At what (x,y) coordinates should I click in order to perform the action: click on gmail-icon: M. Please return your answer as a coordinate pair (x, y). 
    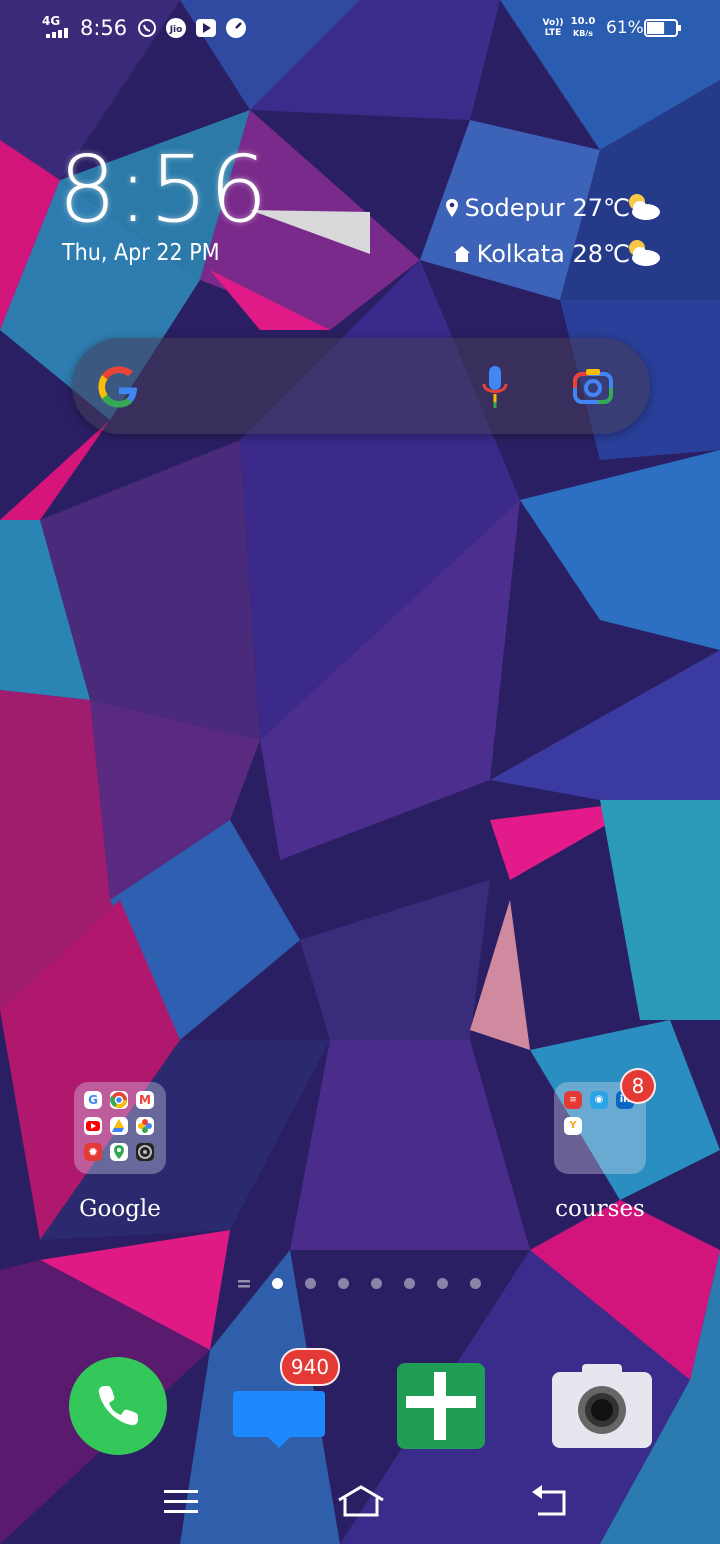
    Looking at the image, I should click on (145, 1100).